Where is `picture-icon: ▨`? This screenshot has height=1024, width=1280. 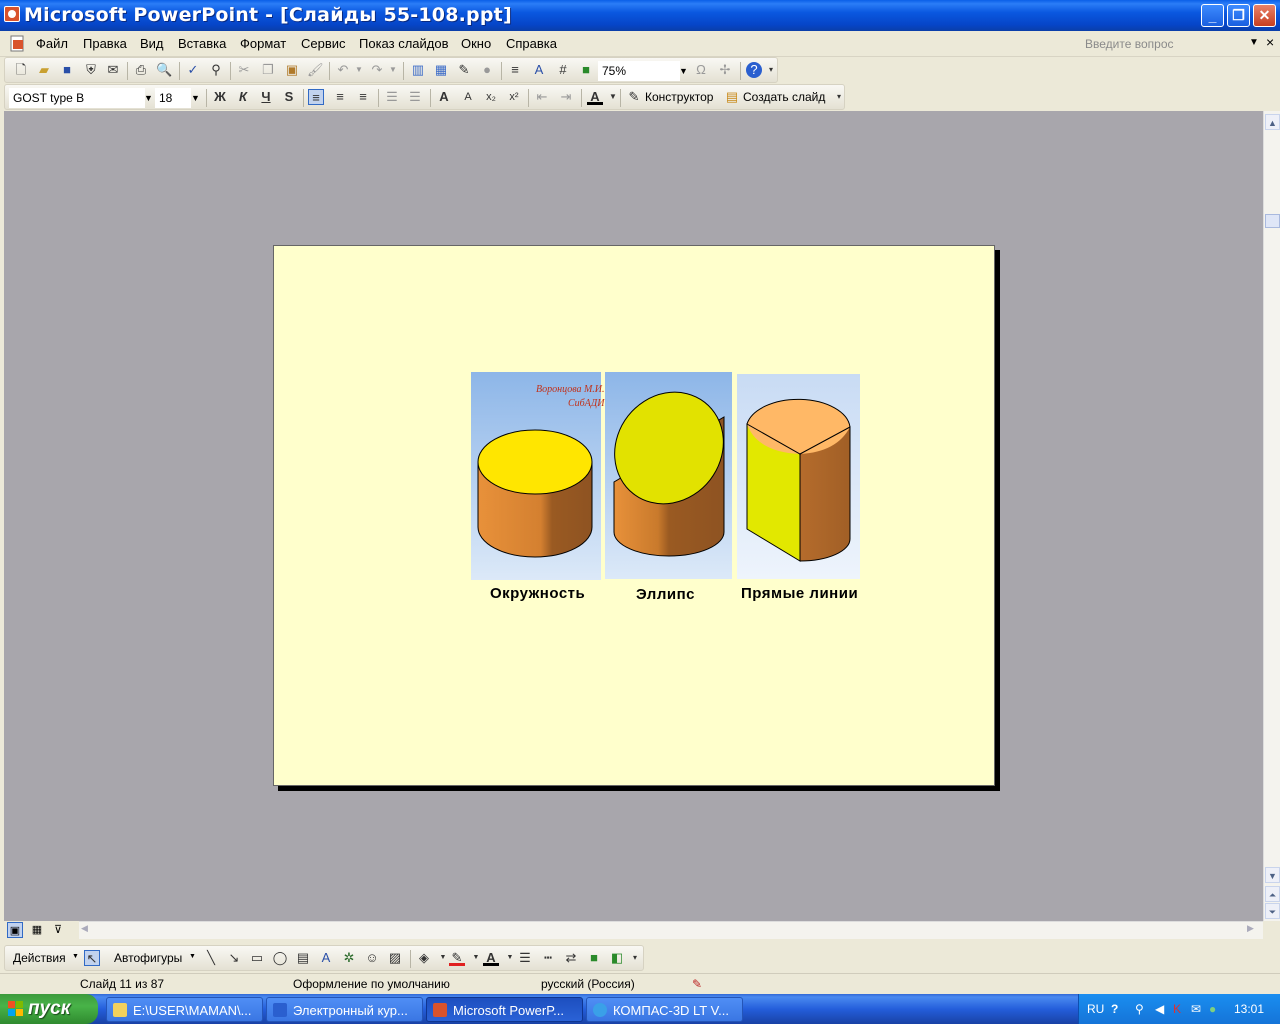 picture-icon: ▨ is located at coordinates (395, 958).